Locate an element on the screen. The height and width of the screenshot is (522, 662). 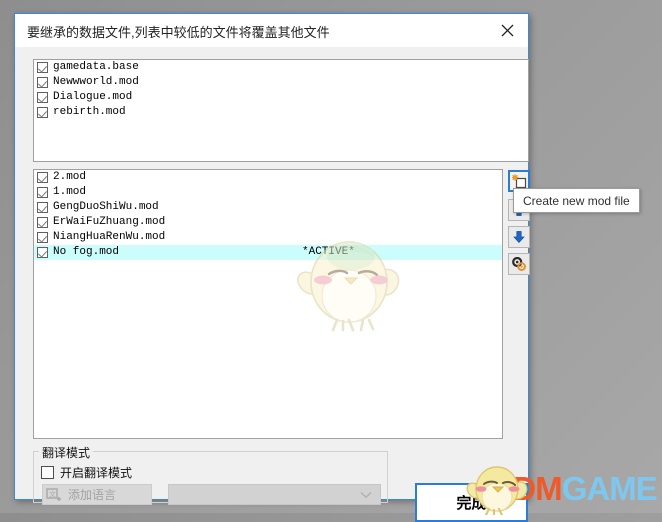
list-item-label: ErWaiFuZhuang.mod is located at coordinates (109, 222).